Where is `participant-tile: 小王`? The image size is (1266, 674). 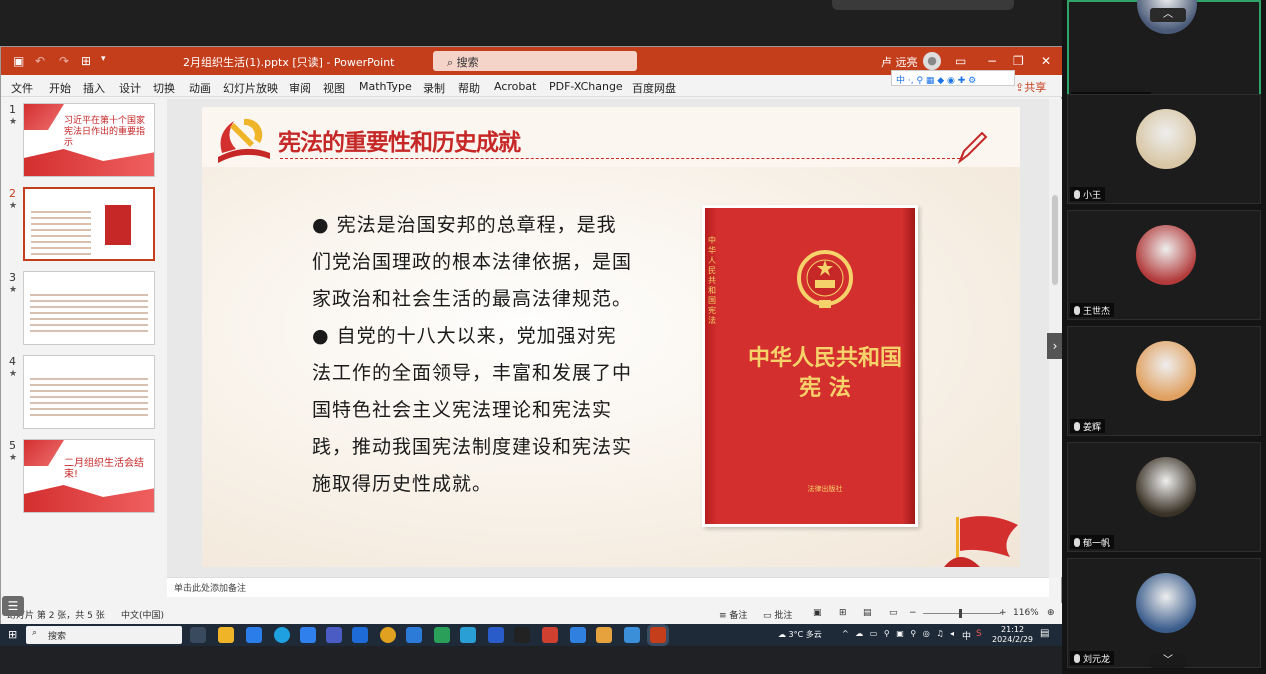 participant-tile: 小王 is located at coordinates (1164, 149).